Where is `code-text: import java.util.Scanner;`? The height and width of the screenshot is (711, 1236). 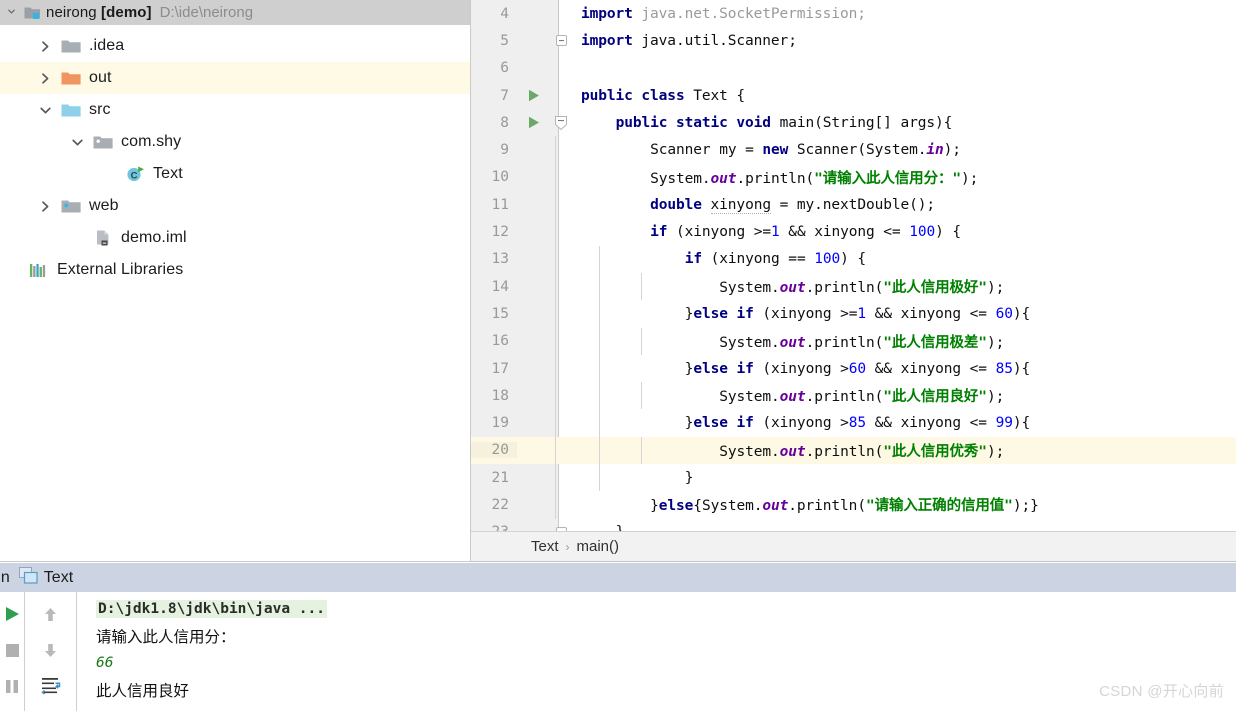 code-text: import java.util.Scanner; is located at coordinates (684, 41).